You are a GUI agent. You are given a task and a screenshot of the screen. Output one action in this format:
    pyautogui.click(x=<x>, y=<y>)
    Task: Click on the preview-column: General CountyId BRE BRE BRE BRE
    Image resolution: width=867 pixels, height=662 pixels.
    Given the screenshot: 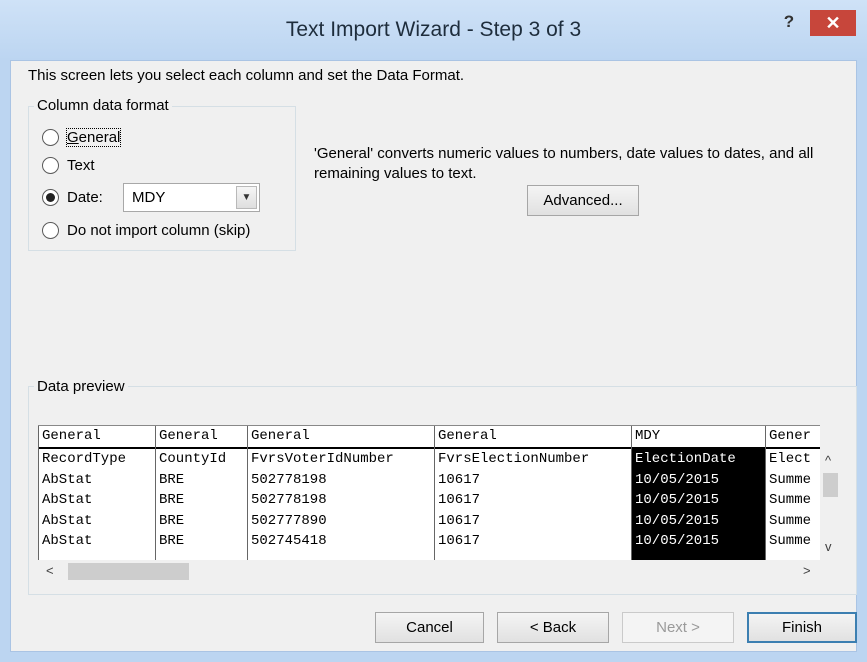 What is the action you would take?
    pyautogui.click(x=201, y=493)
    